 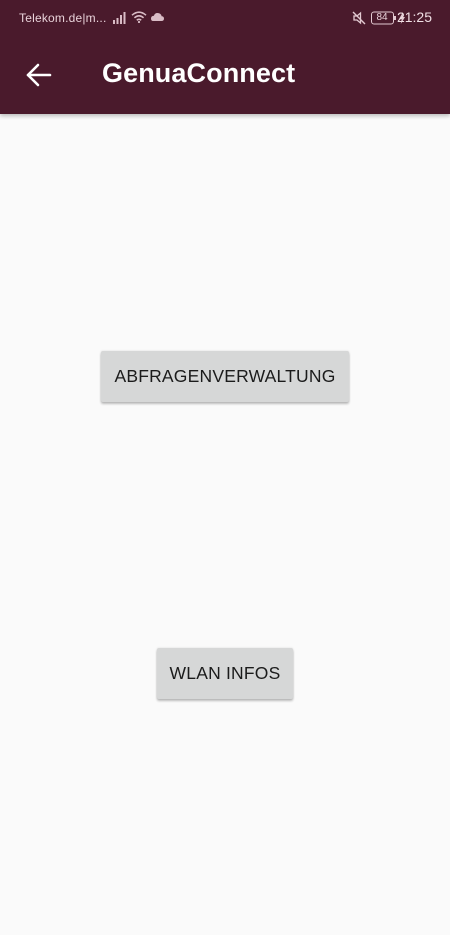 I want to click on app-title: GenuaConnect, so click(x=199, y=73).